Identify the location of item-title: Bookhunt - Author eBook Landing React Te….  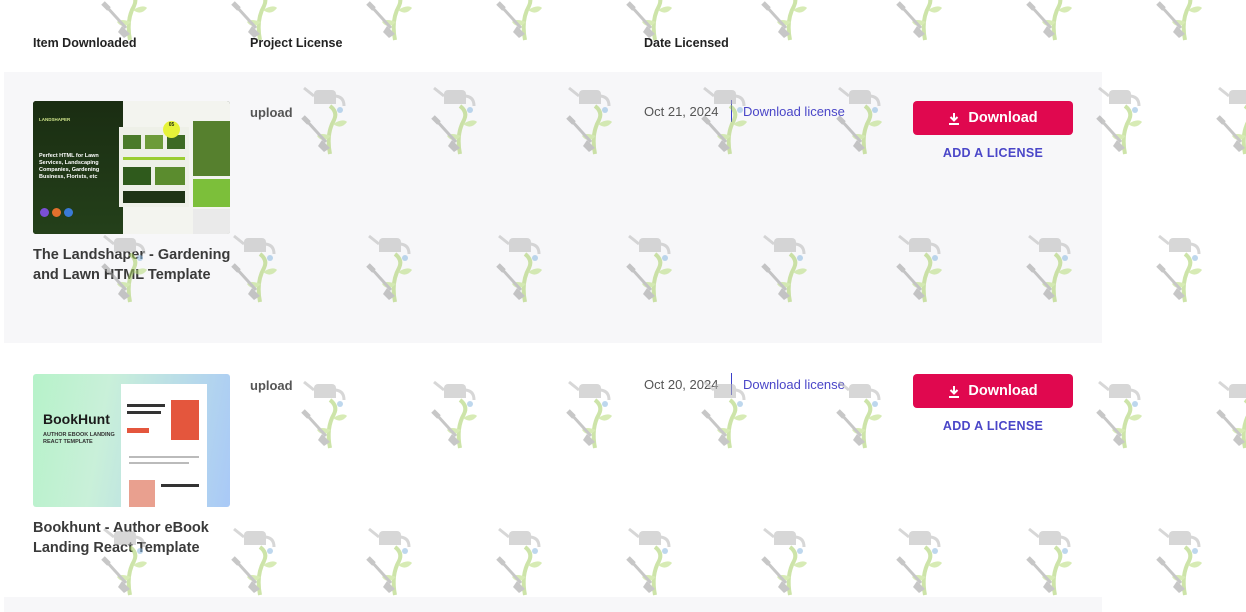
(133, 538).